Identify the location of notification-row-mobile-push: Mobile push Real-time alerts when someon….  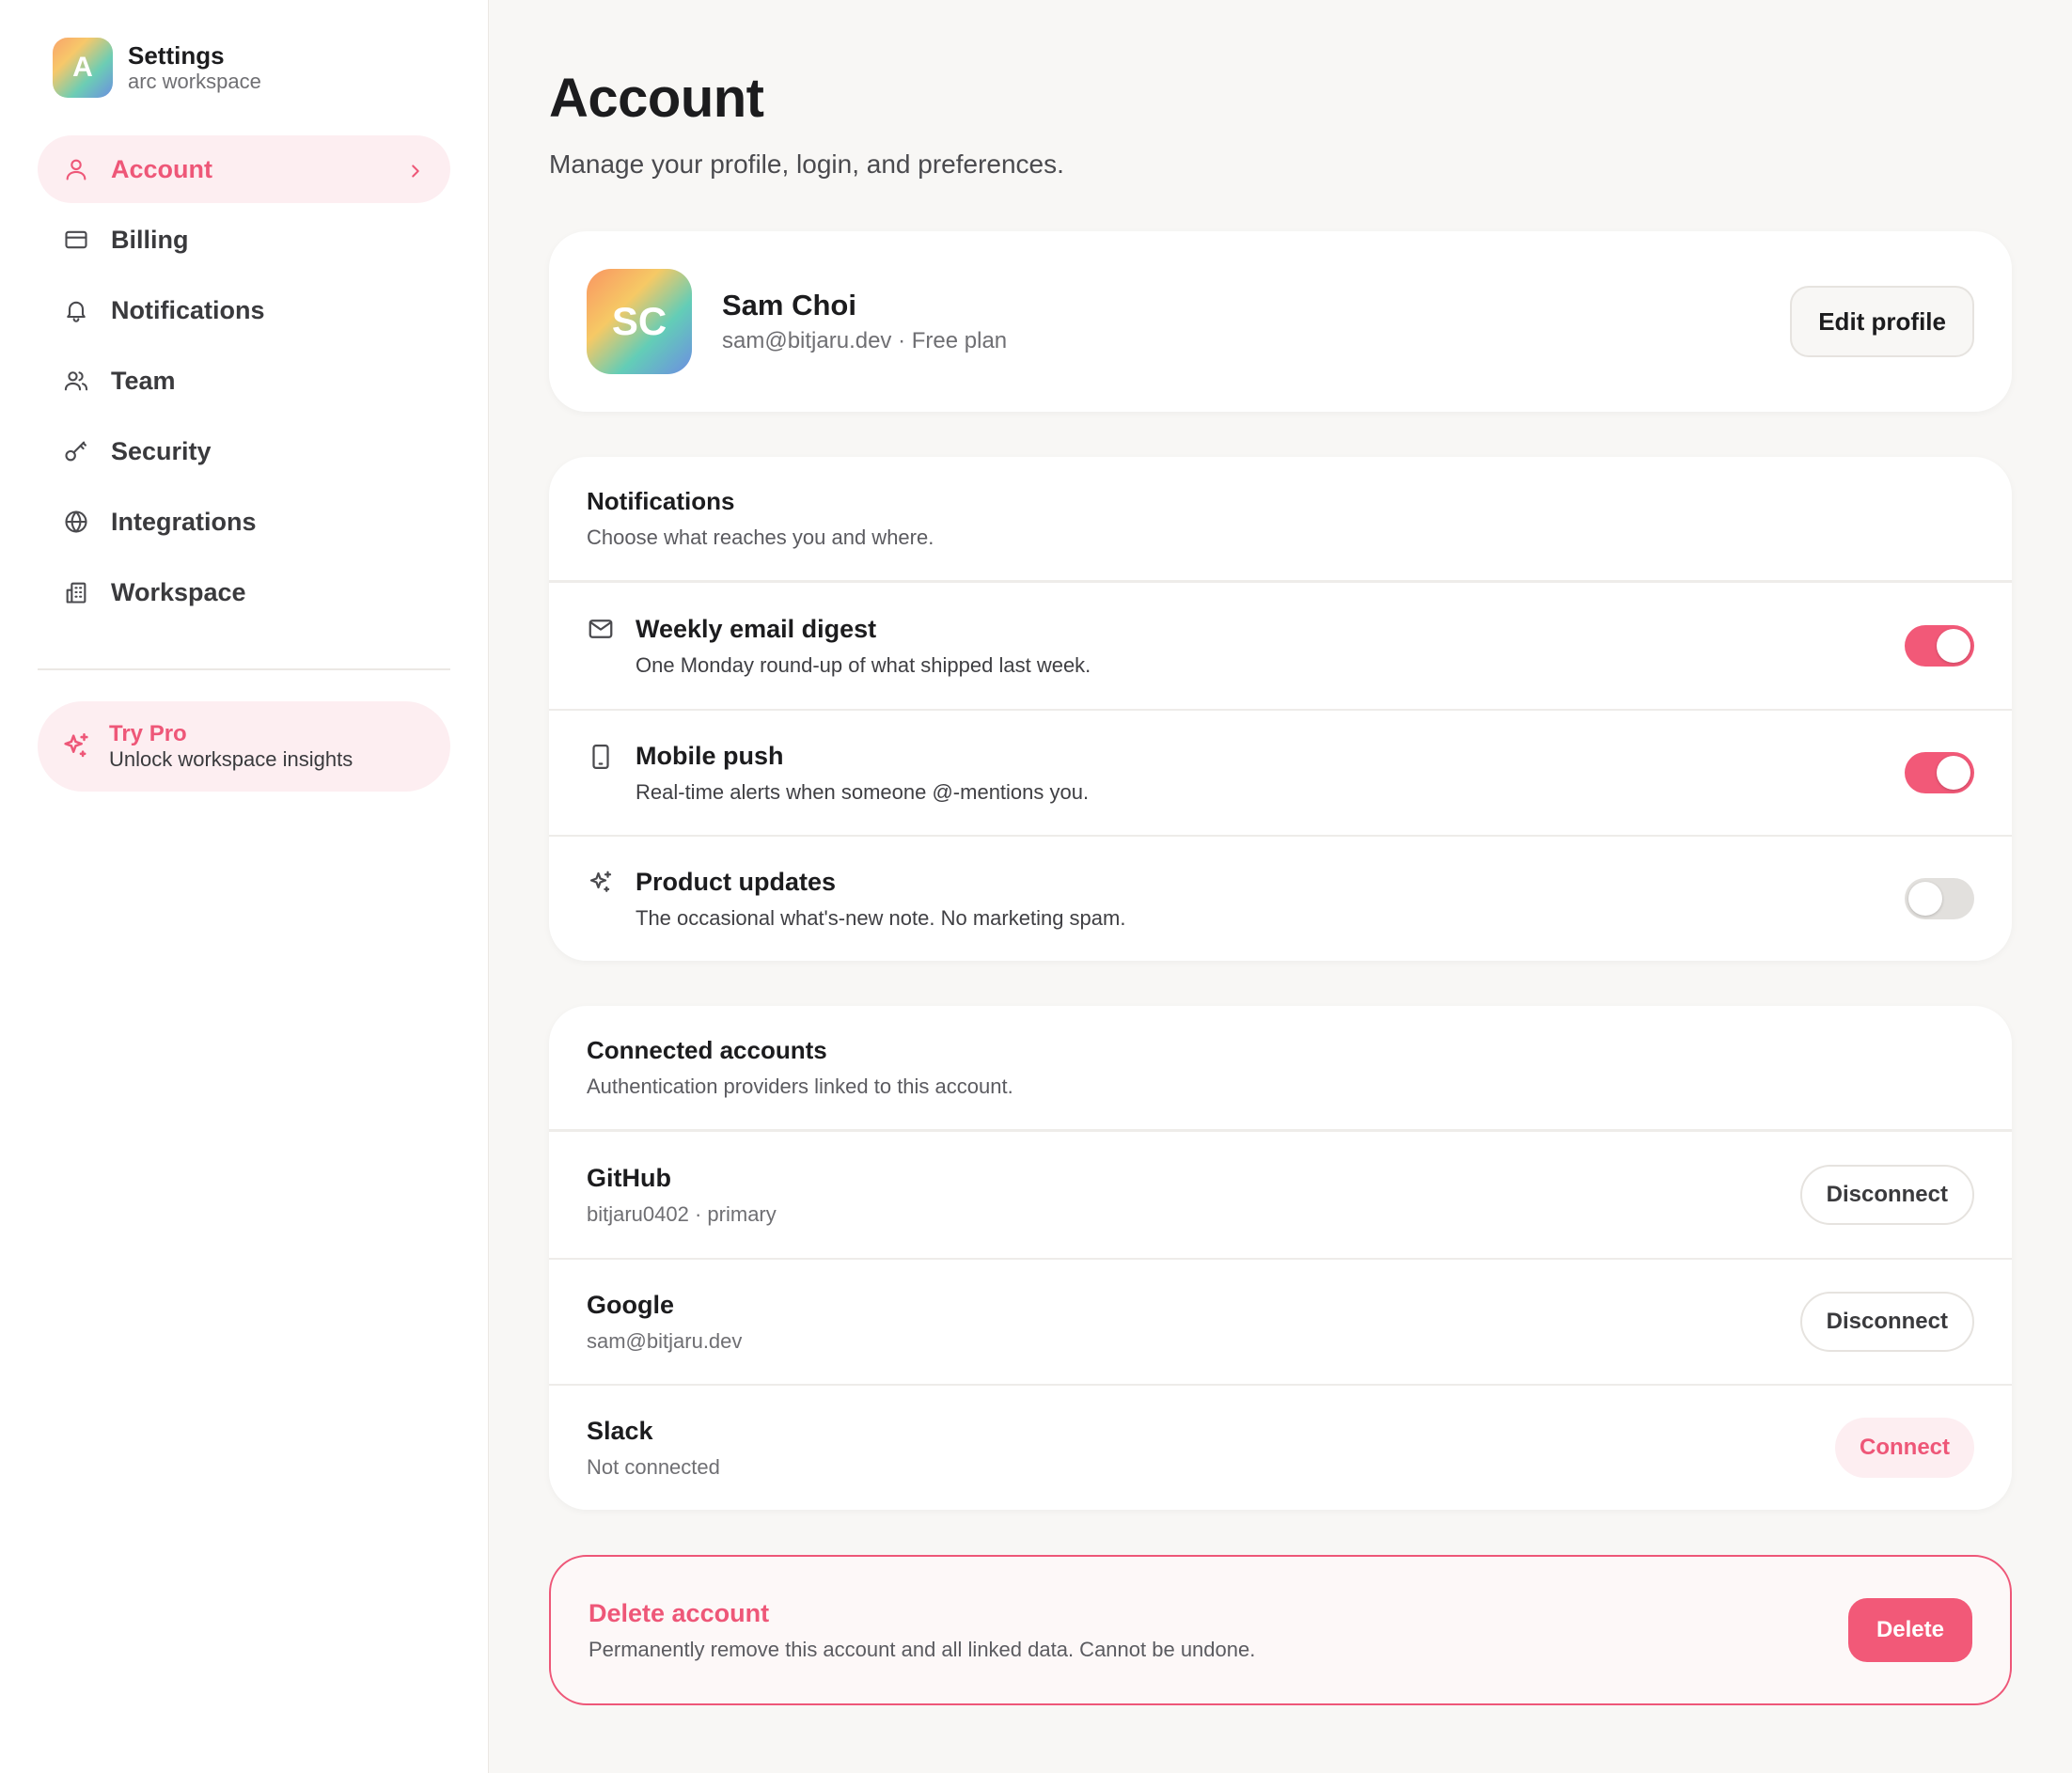
(1280, 772).